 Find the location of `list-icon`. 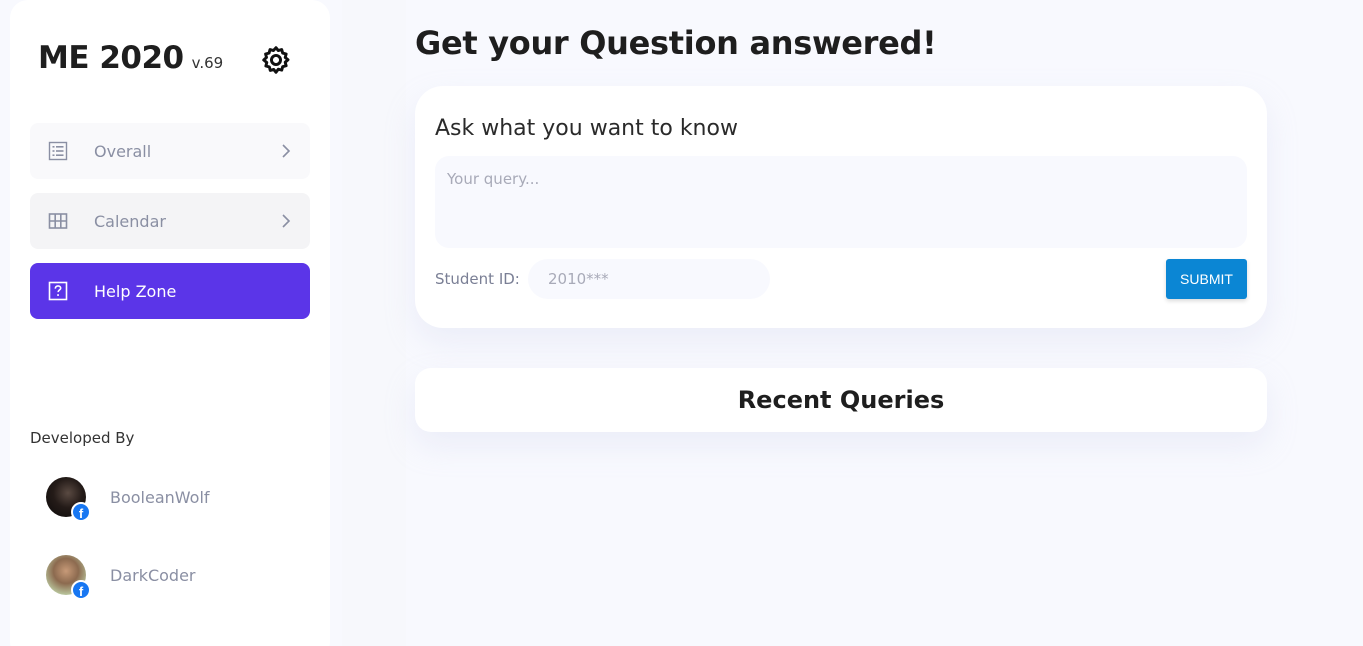

list-icon is located at coordinates (58, 151).